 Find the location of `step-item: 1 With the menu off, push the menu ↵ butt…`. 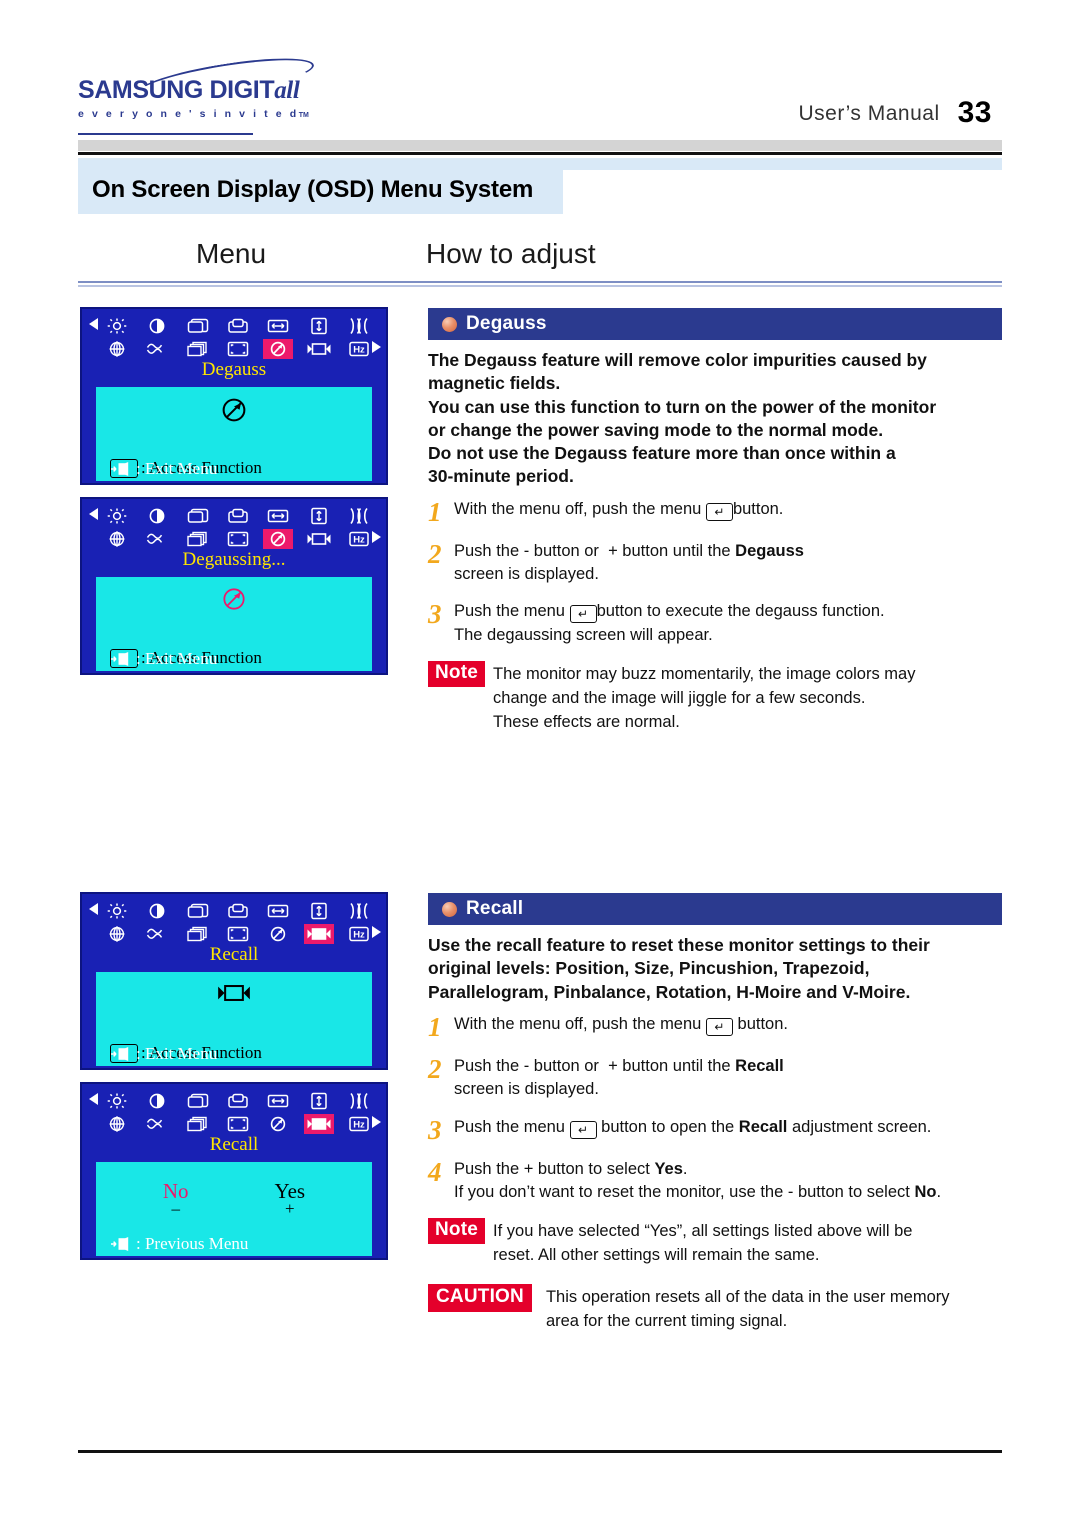

step-item: 1 With the menu off, push the menu ↵ butt… is located at coordinates (715, 512).